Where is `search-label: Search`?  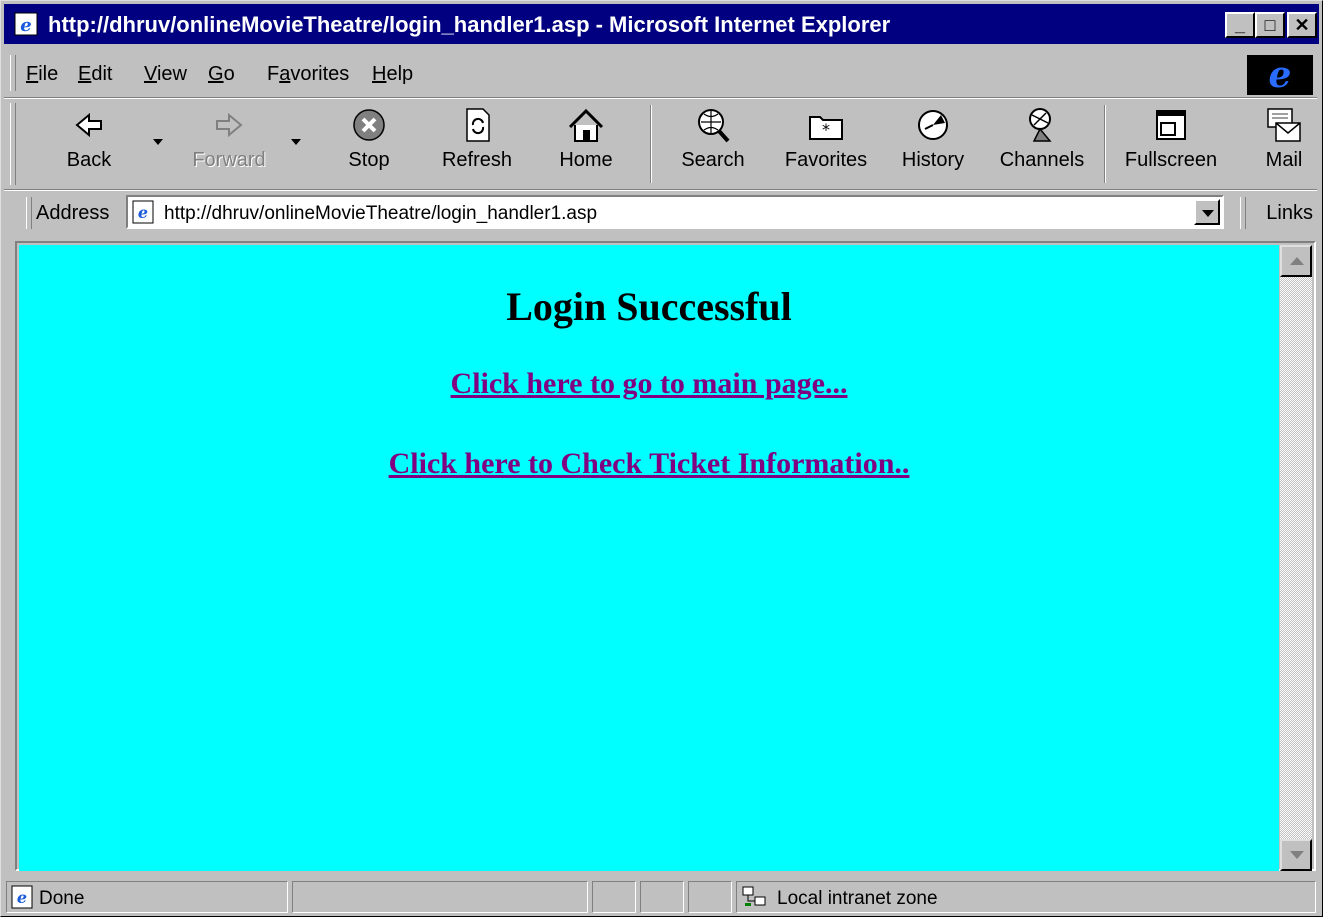 search-label: Search is located at coordinates (713, 160).